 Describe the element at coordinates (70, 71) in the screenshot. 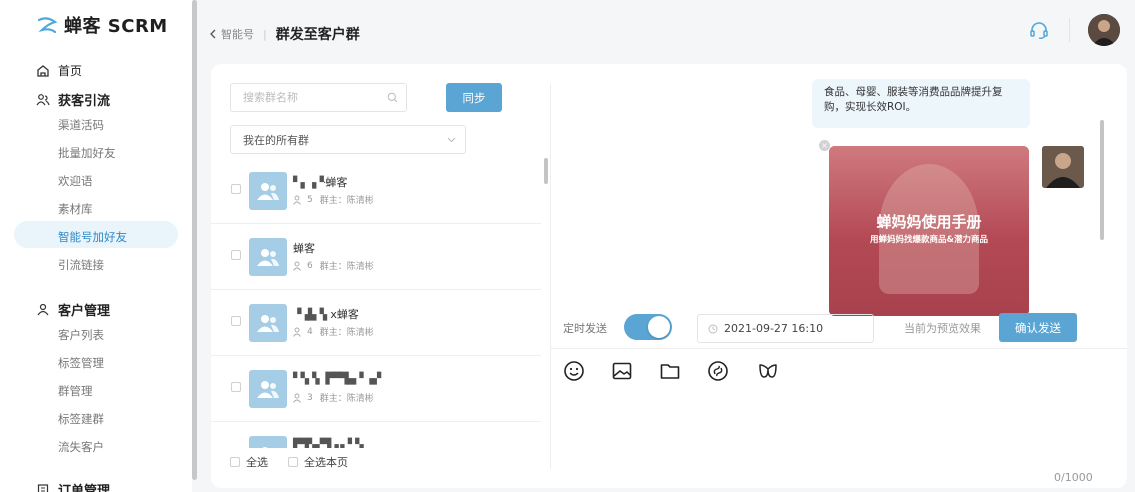

I see `nav-home-label: 首页` at that location.